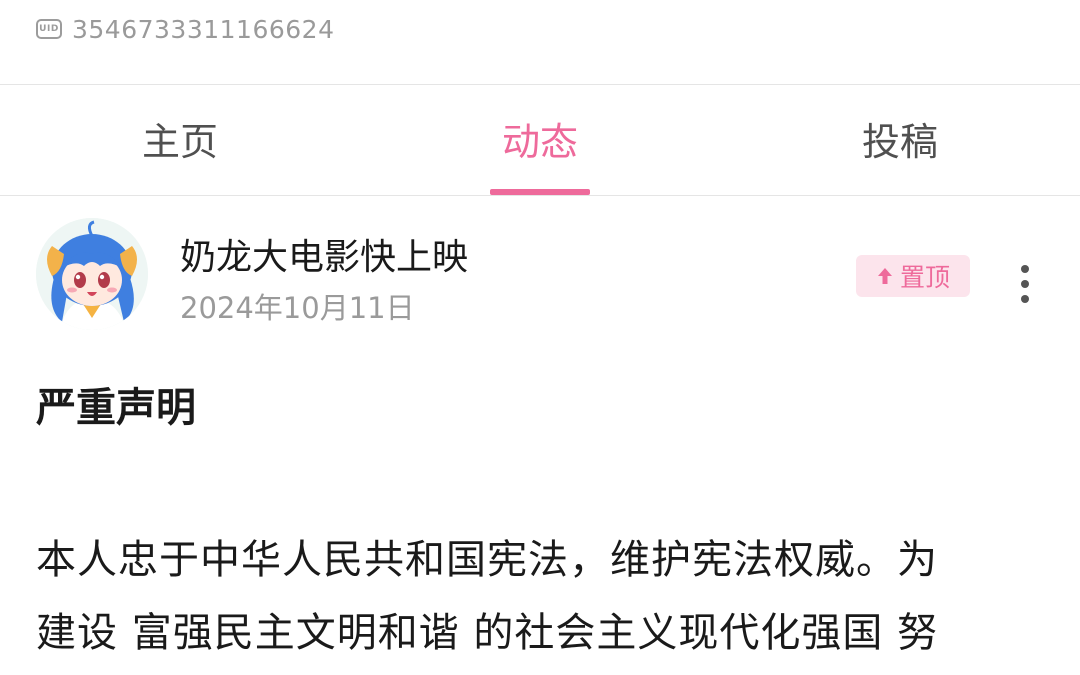 Image resolution: width=1080 pixels, height=675 pixels. I want to click on post-title: 严重声明, so click(116, 408).